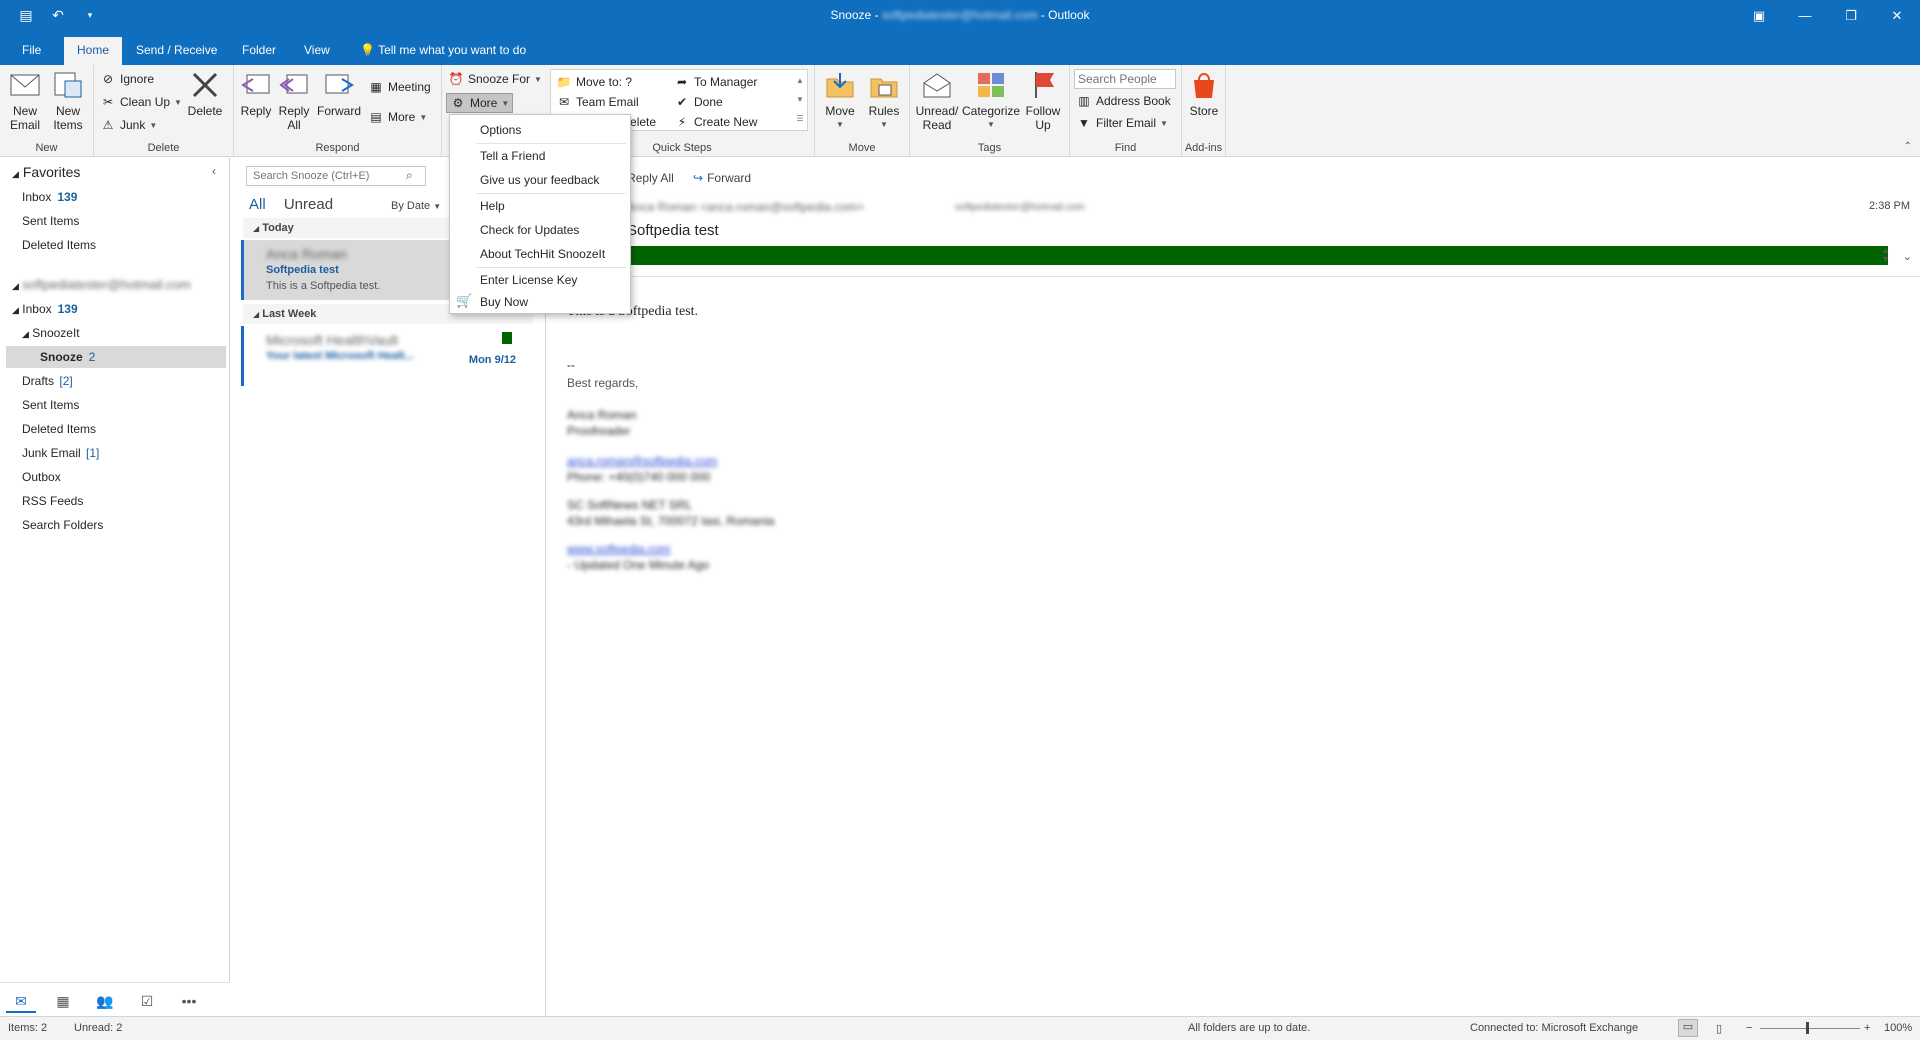 The image size is (1920, 1040). Describe the element at coordinates (278, 228) in the screenshot. I see `group-today-label: Today` at that location.